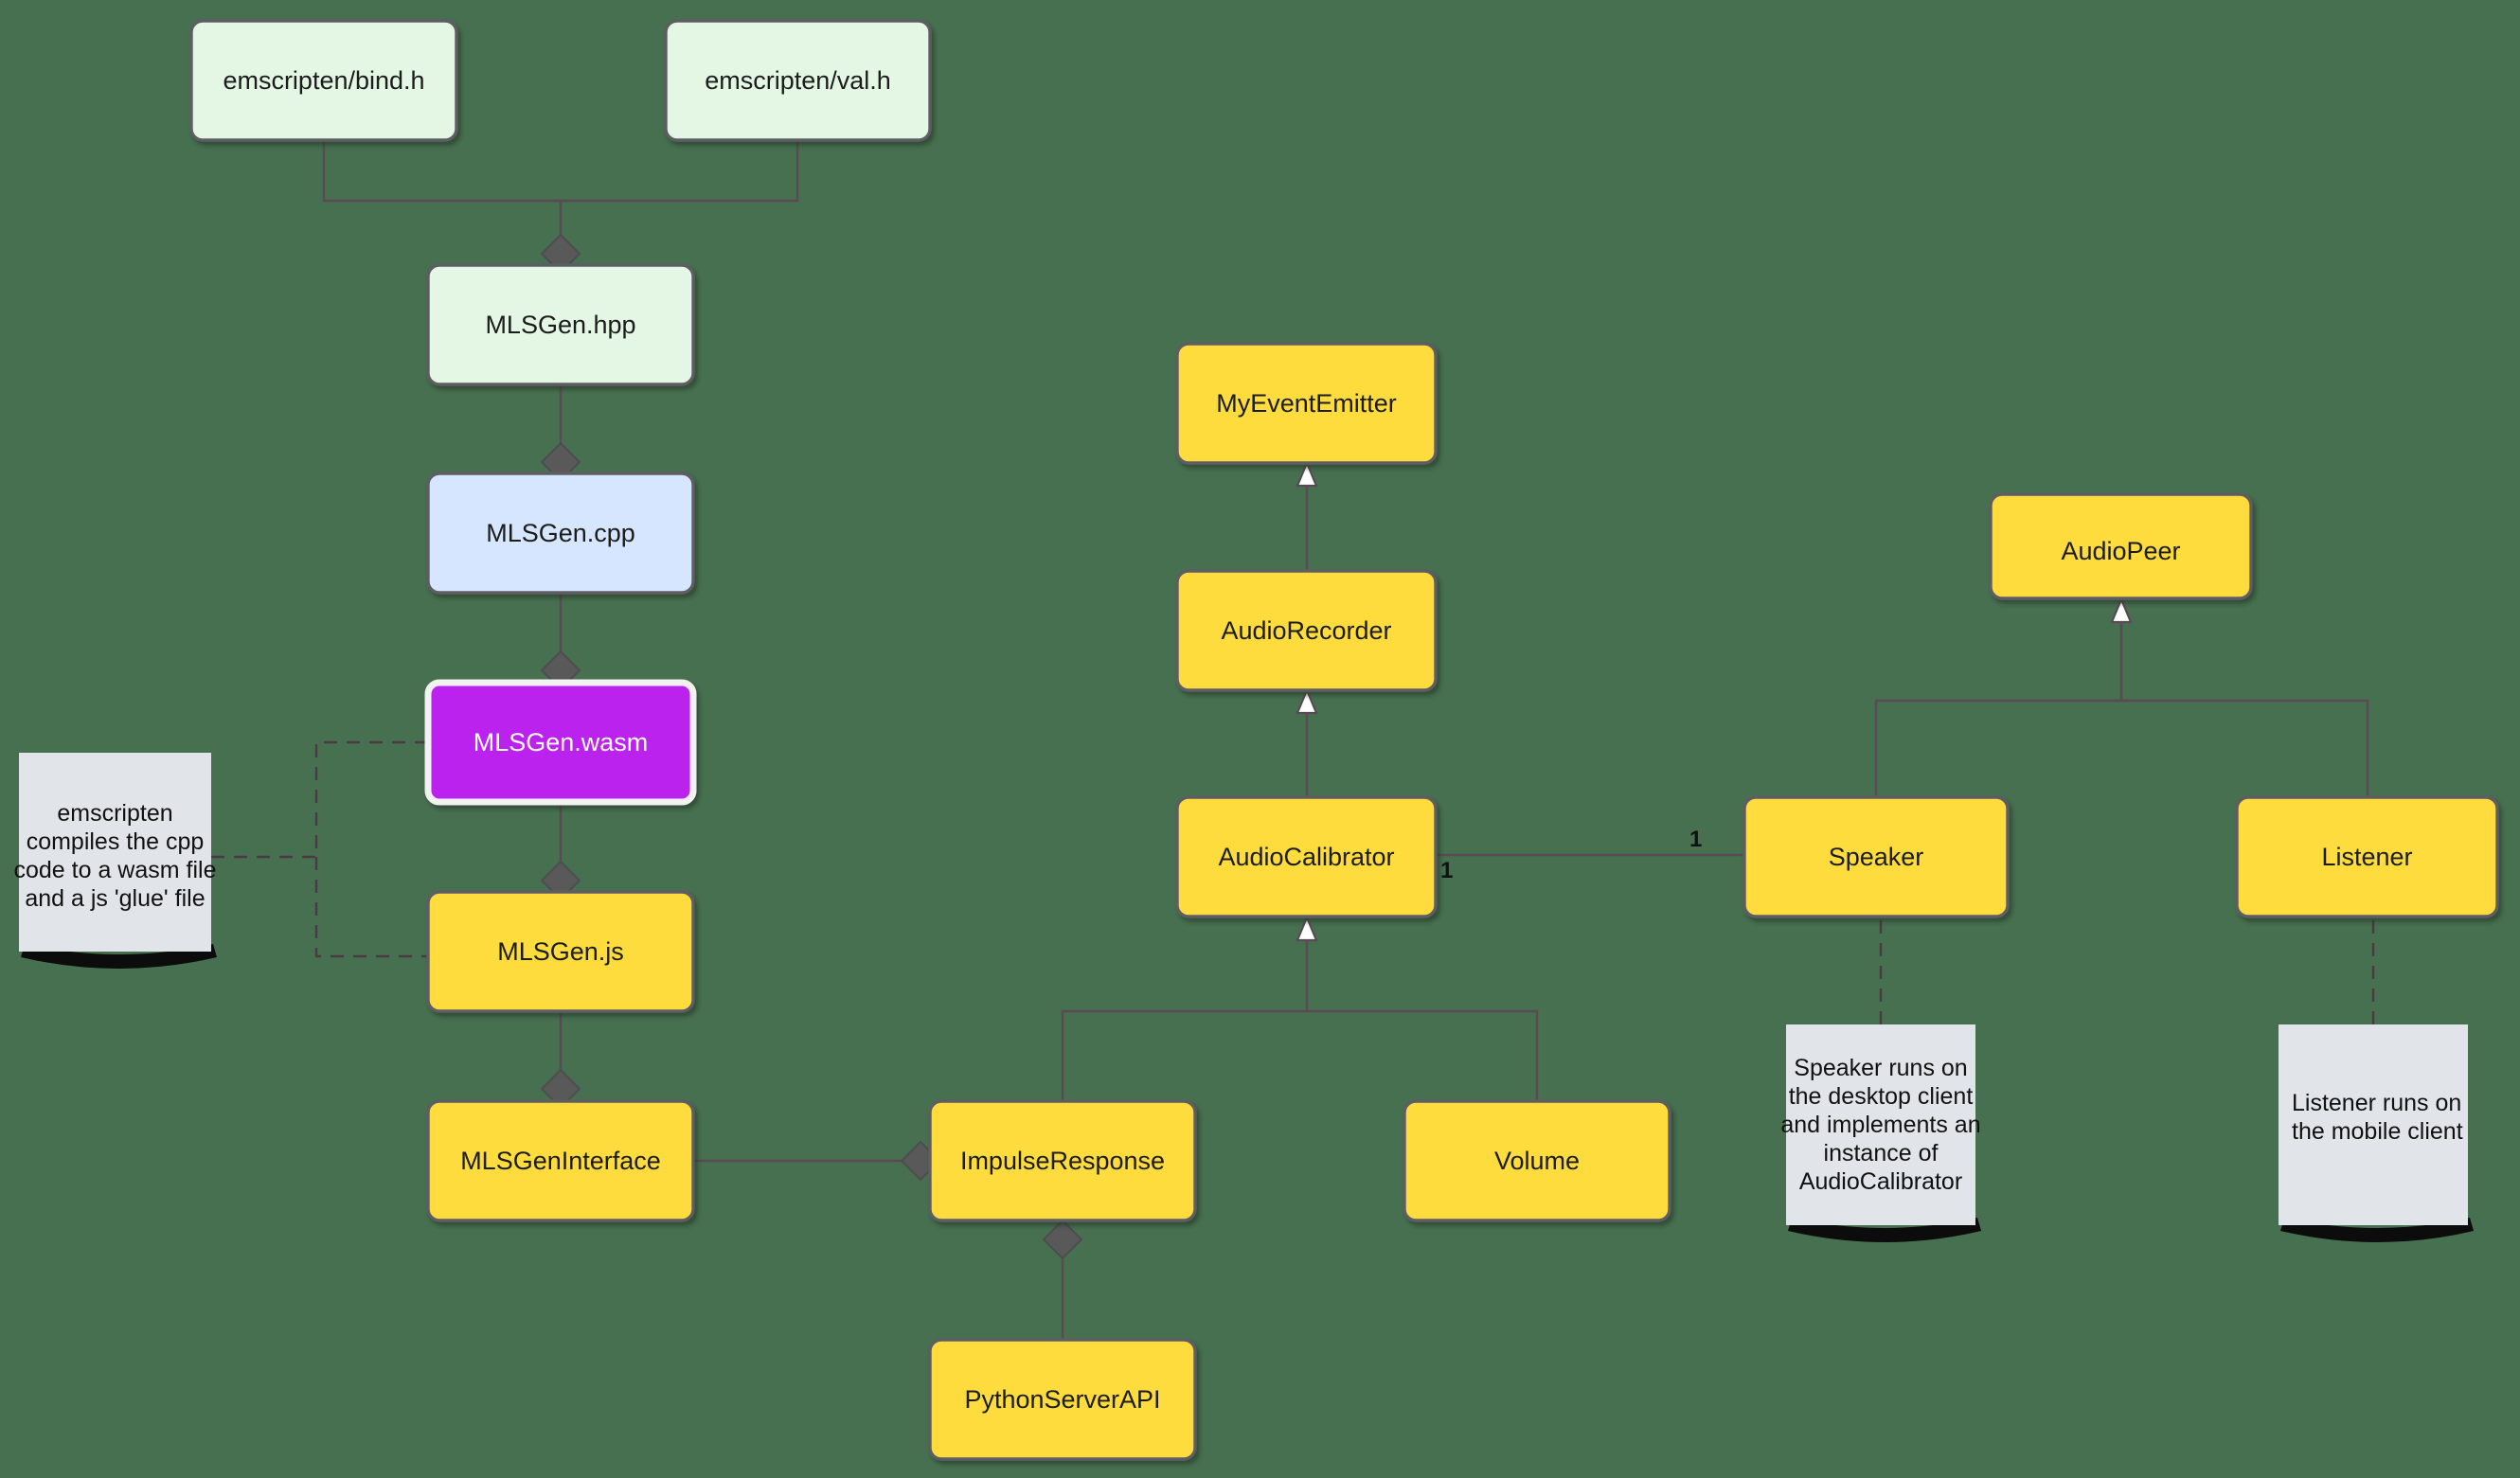 Image resolution: width=2520 pixels, height=1478 pixels. Describe the element at coordinates (1571, 855) in the screenshot. I see `labels-layer: 1 1` at that location.